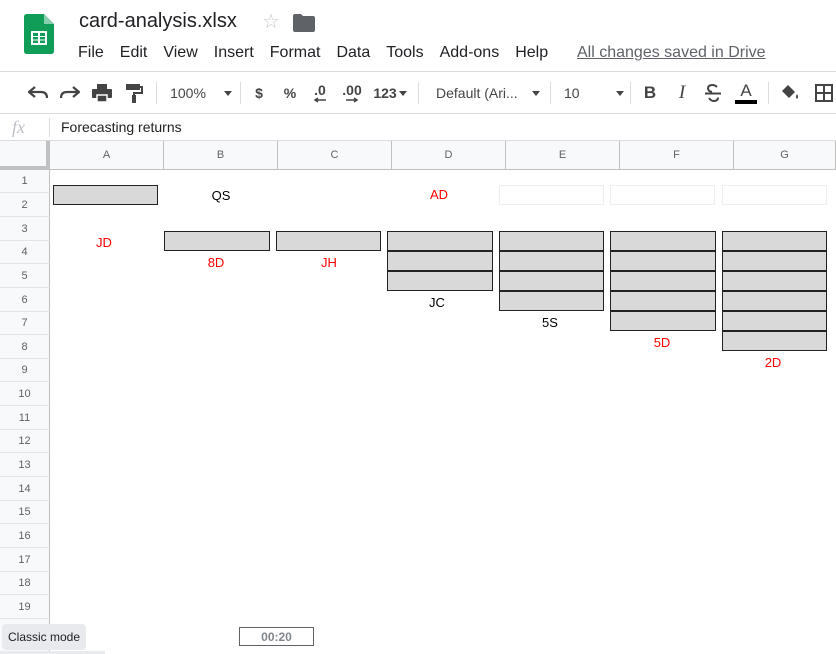  What do you see at coordinates (404, 53) in the screenshot?
I see `menu-tools: Tools` at bounding box center [404, 53].